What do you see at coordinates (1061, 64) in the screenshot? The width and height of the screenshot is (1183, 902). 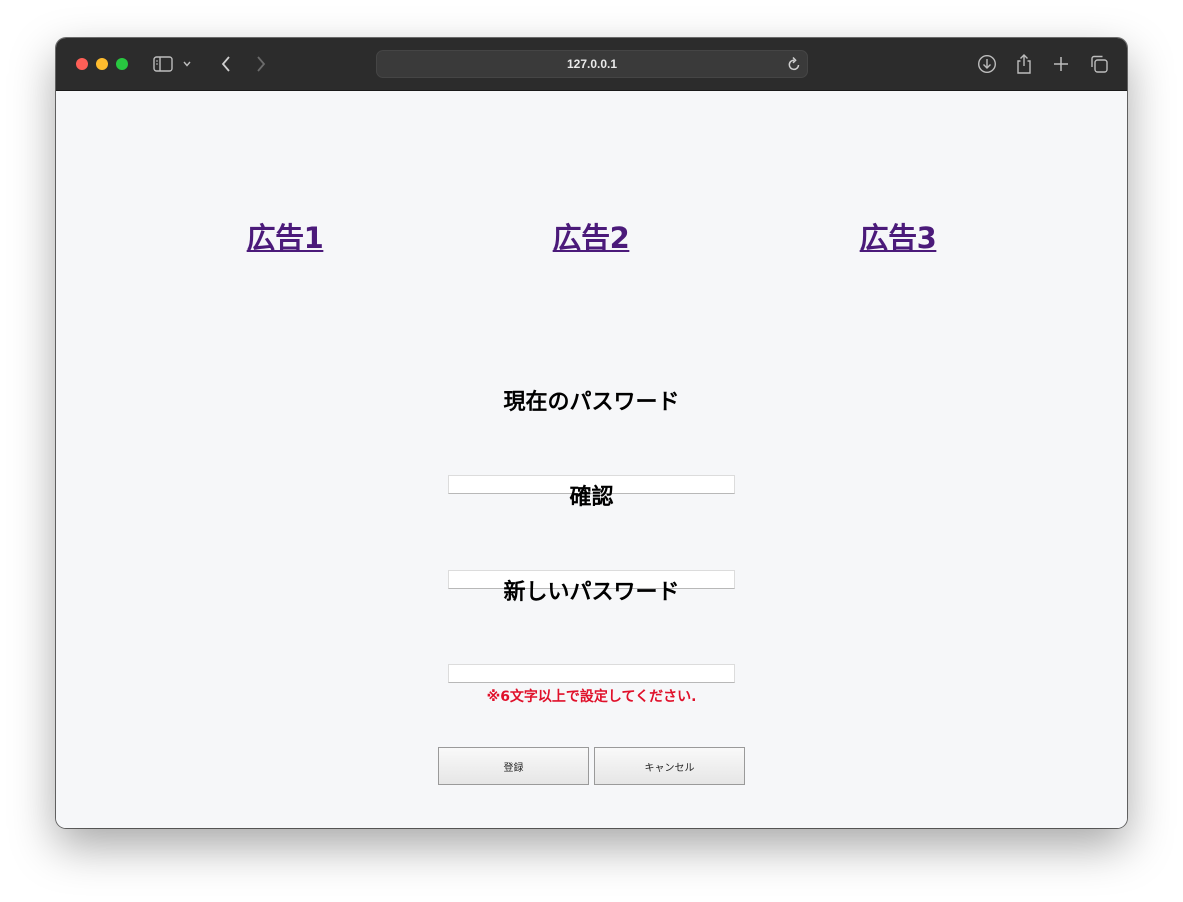 I see `new-tab-icon` at bounding box center [1061, 64].